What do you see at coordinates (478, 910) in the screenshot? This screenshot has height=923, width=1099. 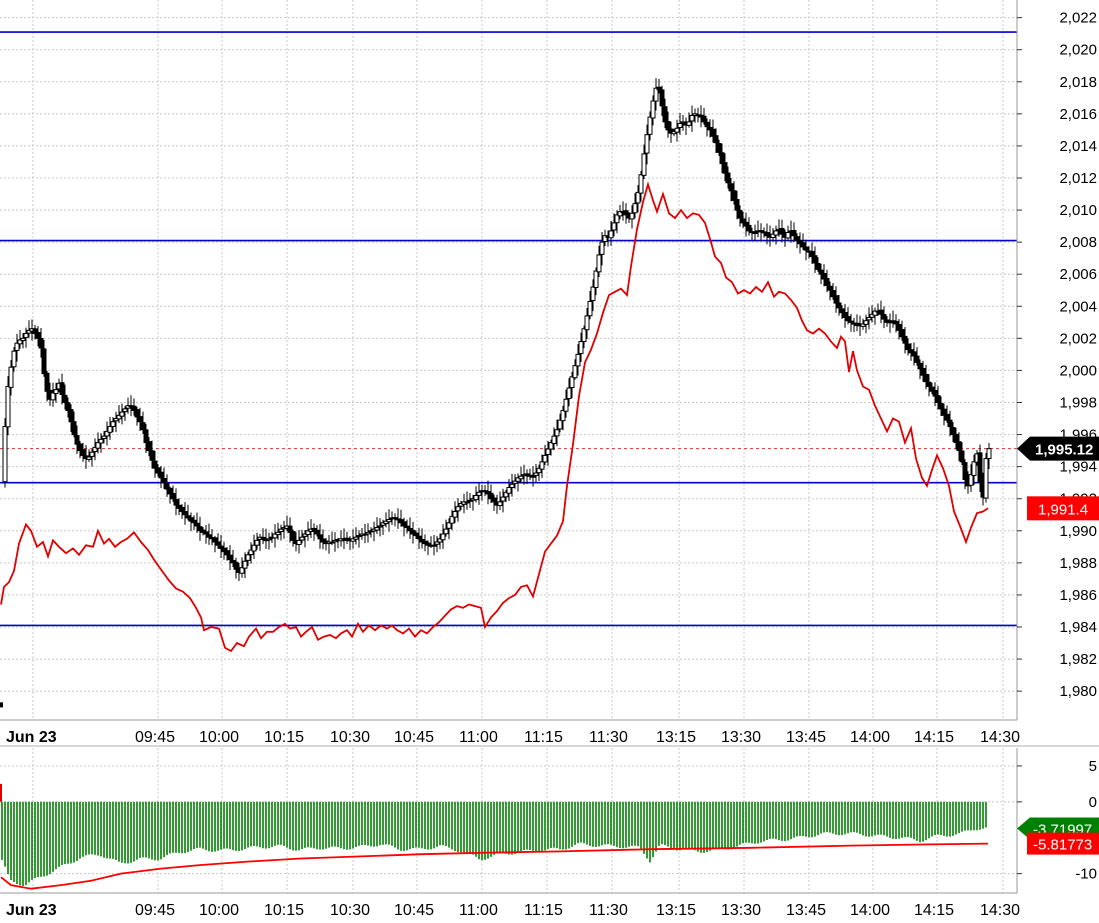 I see `sub-x-tick-label: 11:00` at bounding box center [478, 910].